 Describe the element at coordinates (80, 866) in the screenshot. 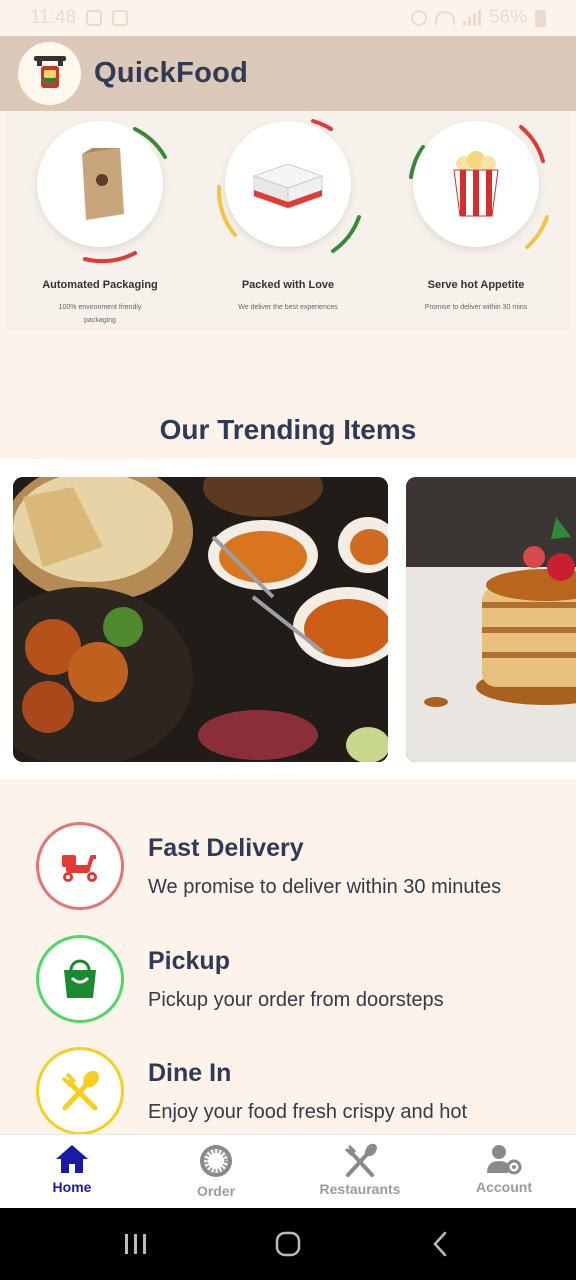

I see `scooter-icon` at that location.